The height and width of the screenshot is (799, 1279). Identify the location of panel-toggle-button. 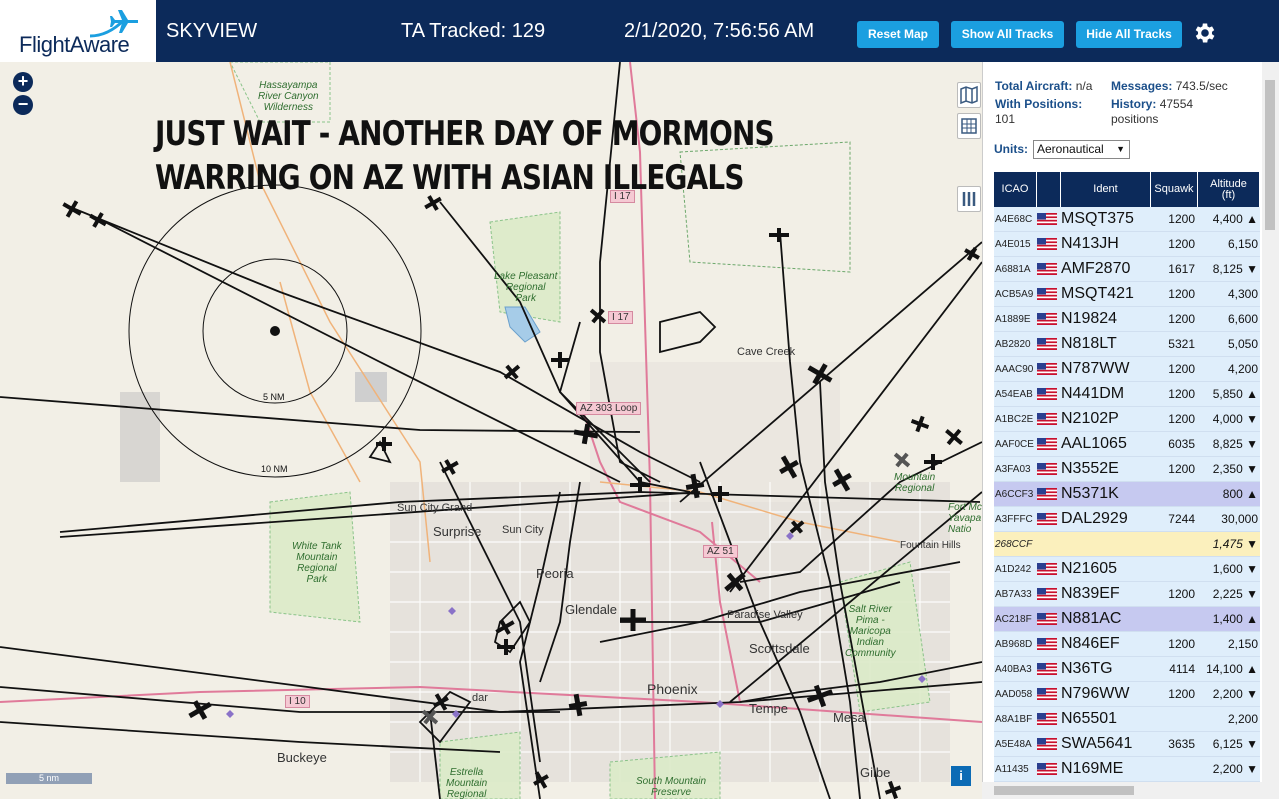
(969, 199).